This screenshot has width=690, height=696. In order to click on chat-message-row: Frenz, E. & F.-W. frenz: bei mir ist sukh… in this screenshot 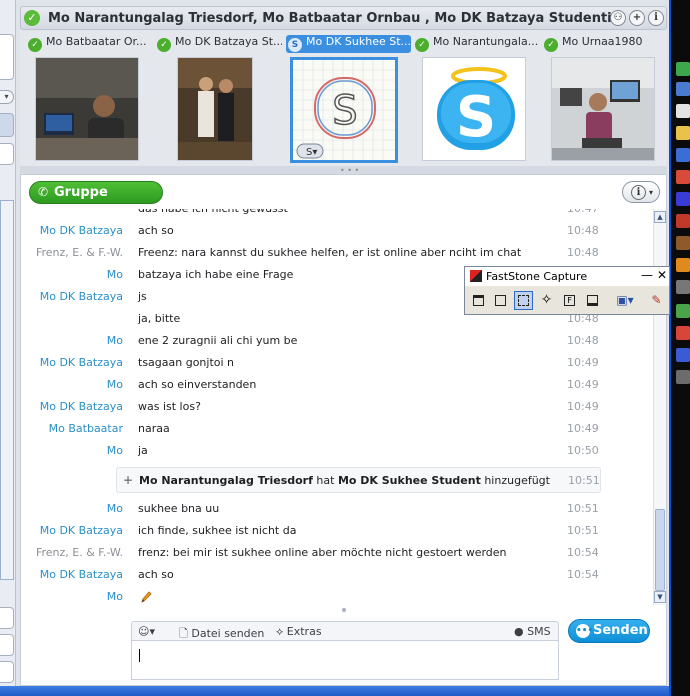, I will do `click(337, 553)`.